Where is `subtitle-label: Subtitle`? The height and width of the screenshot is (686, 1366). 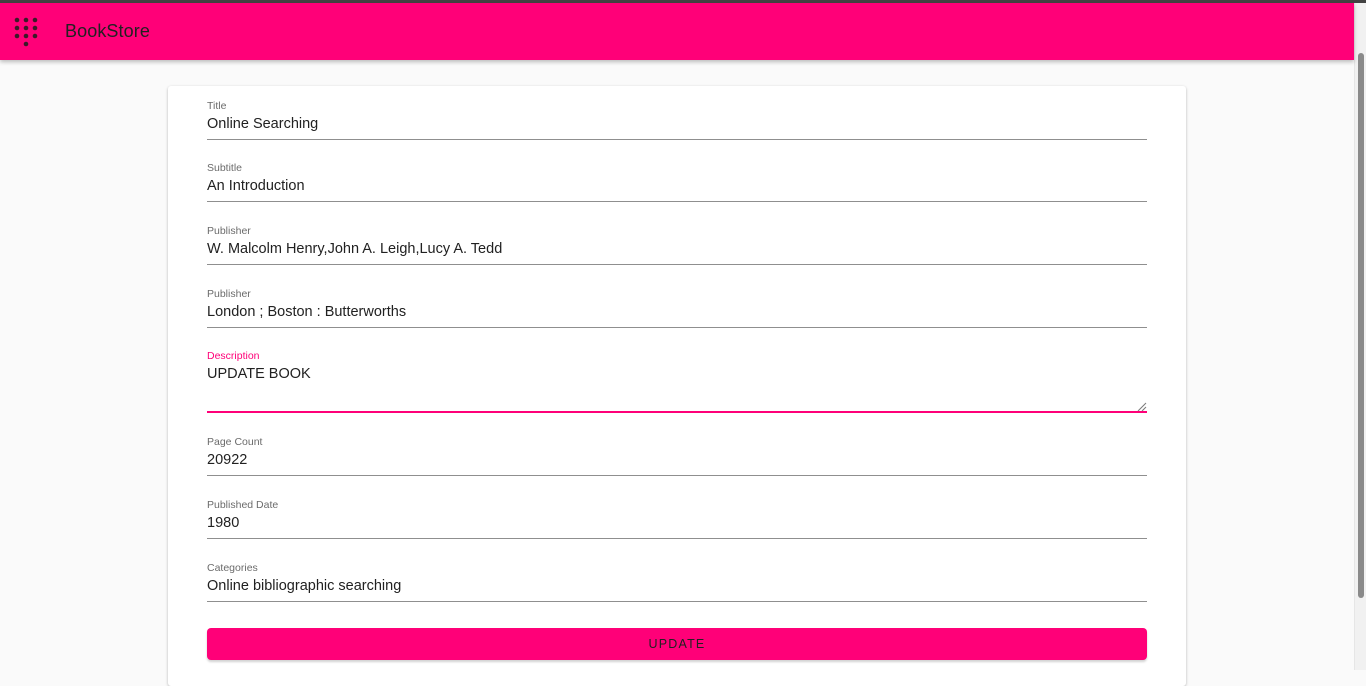
subtitle-label: Subtitle is located at coordinates (225, 168).